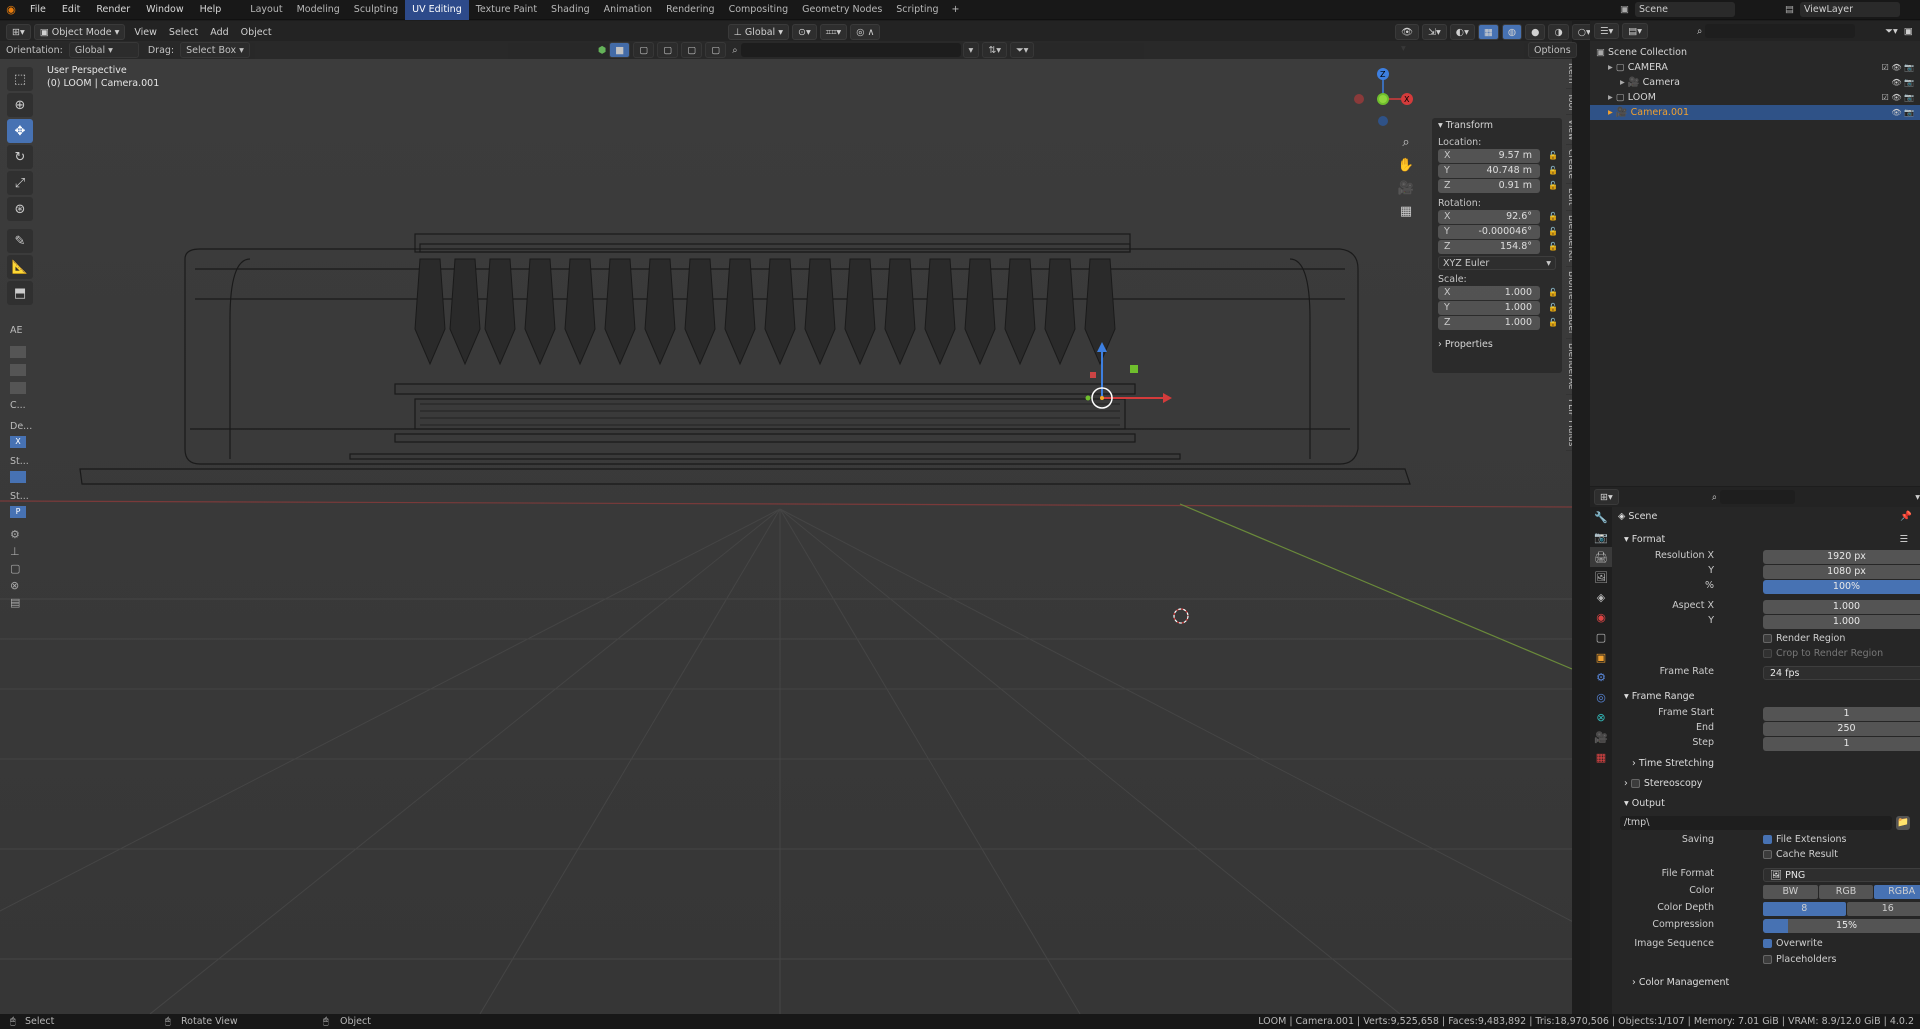 The width and height of the screenshot is (1920, 1029). What do you see at coordinates (1767, 804) in the screenshot?
I see `output-section-header: ▾ Output` at bounding box center [1767, 804].